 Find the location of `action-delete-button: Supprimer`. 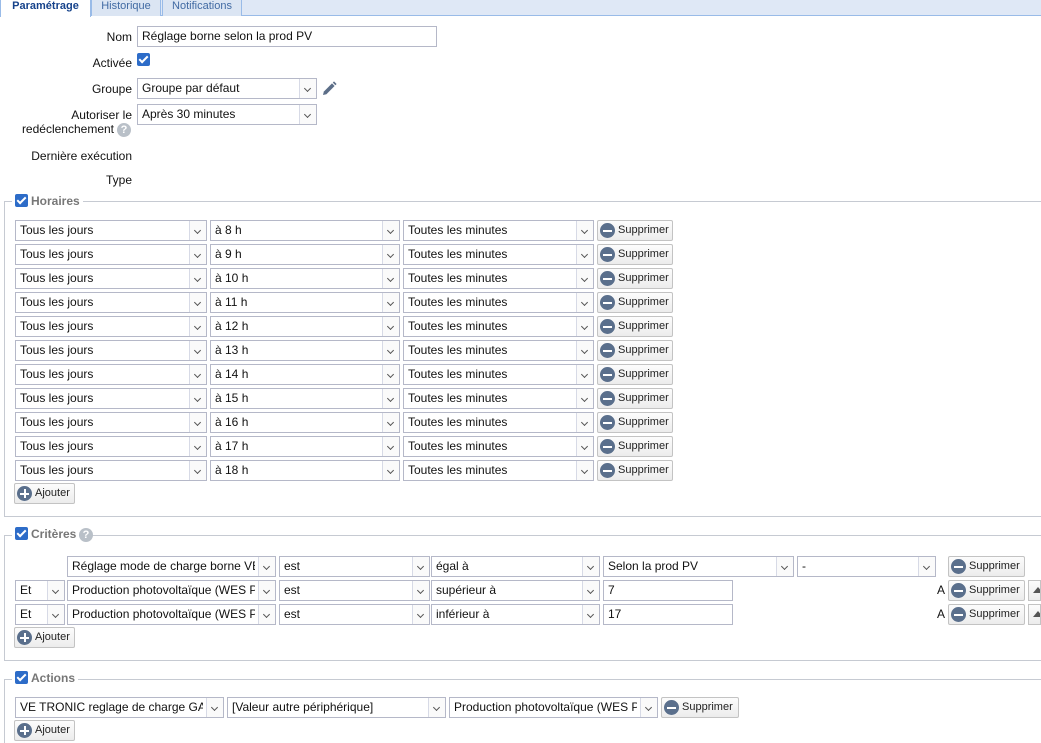

action-delete-button: Supprimer is located at coordinates (700, 707).